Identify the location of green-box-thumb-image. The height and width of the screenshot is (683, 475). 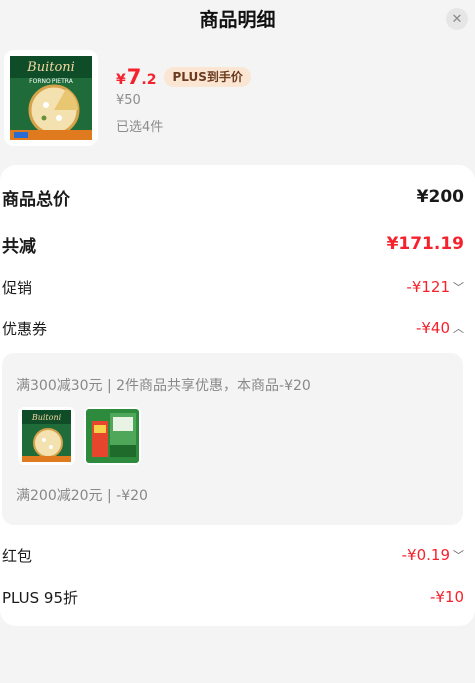
(112, 436).